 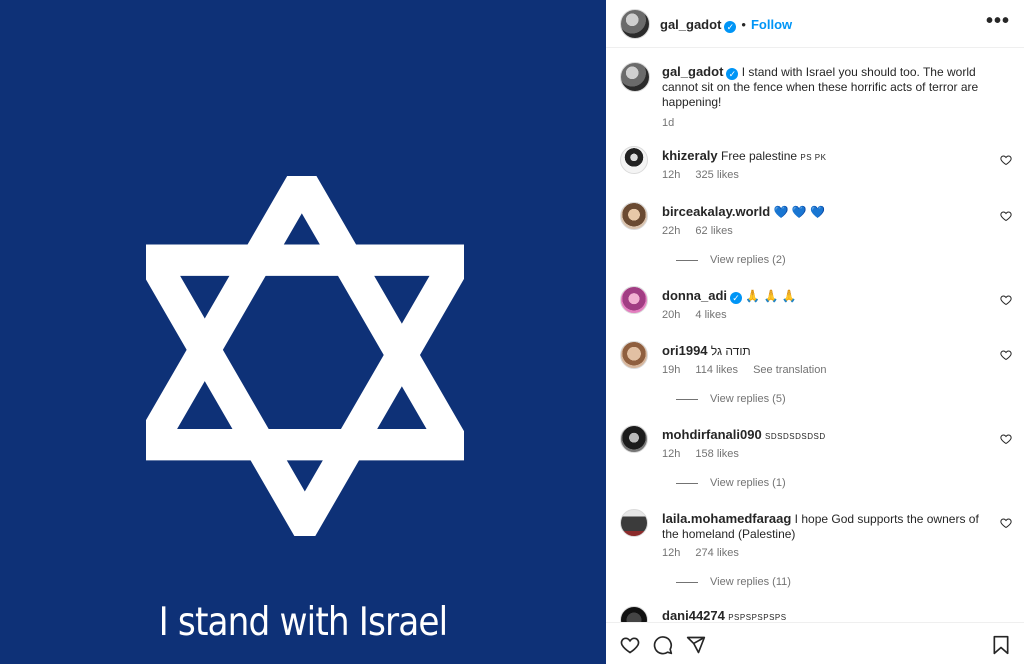 I want to click on post-actions, so click(x=815, y=643).